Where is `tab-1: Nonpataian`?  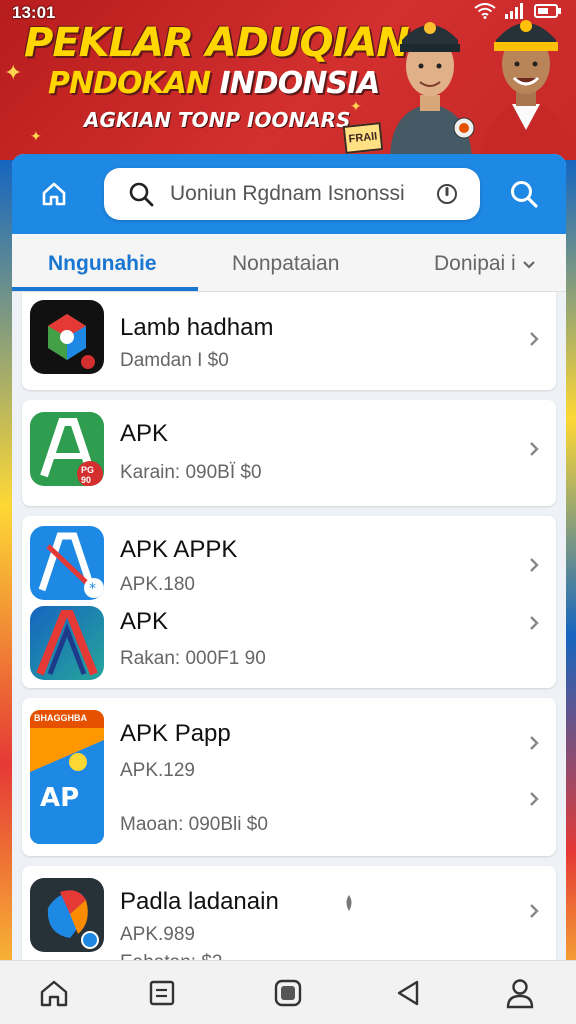
tab-1: Nonpataian is located at coordinates (285, 264).